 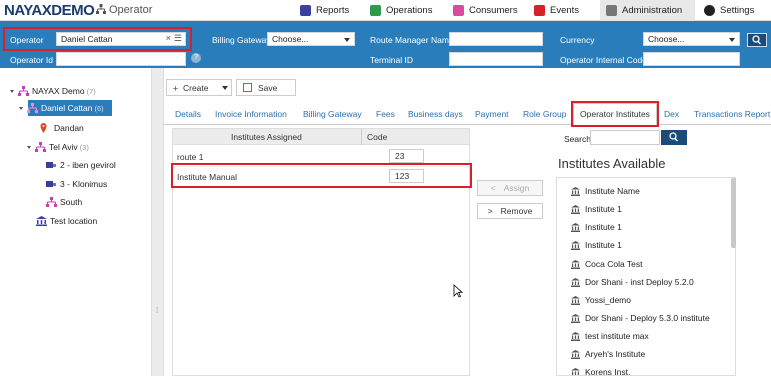 I want to click on operations-icon, so click(x=375, y=10).